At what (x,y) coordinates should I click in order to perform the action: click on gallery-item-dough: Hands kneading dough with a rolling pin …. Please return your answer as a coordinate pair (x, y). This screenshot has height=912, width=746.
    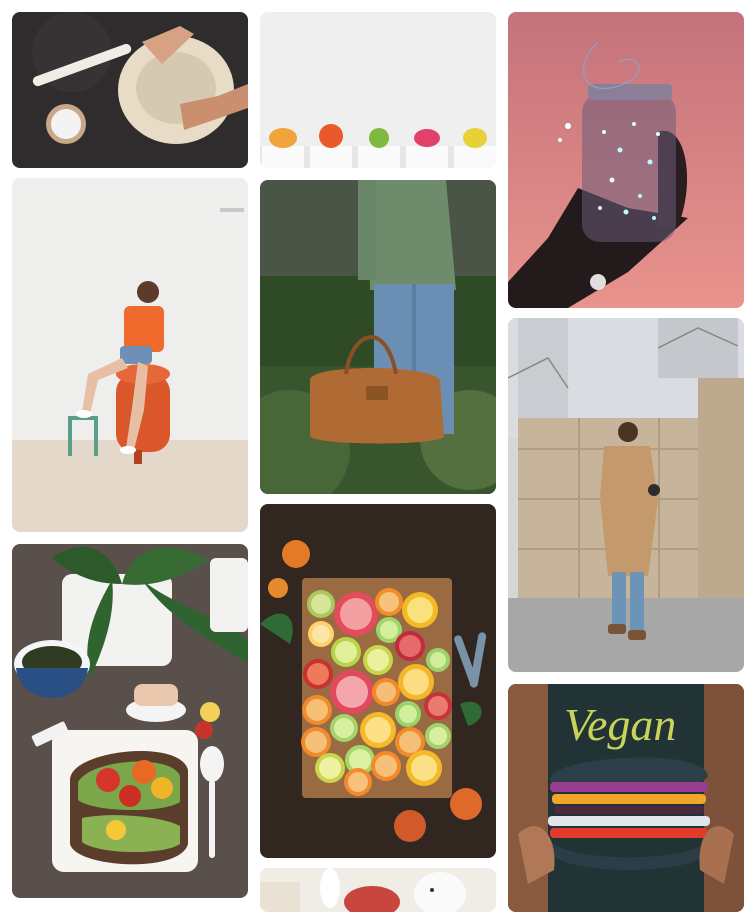
    Looking at the image, I should click on (130, 90).